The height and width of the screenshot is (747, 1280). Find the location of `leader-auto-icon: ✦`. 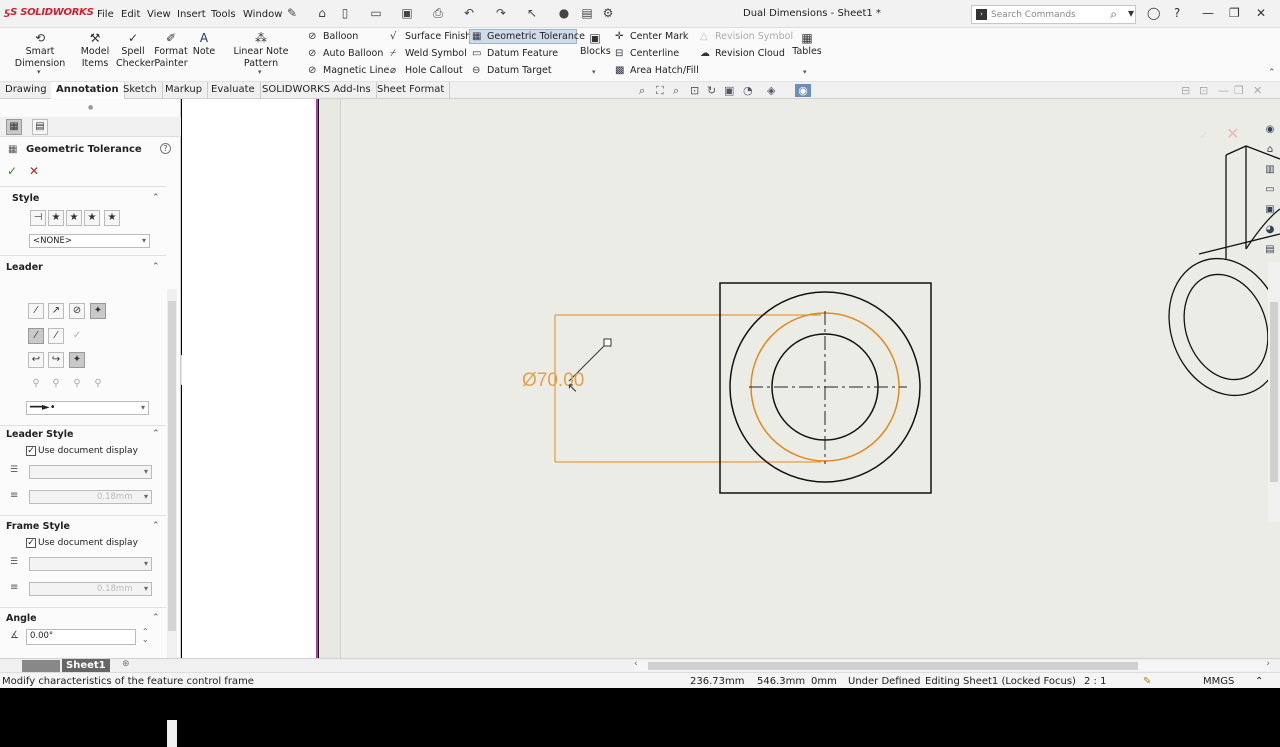

leader-auto-icon: ✦ is located at coordinates (98, 311).